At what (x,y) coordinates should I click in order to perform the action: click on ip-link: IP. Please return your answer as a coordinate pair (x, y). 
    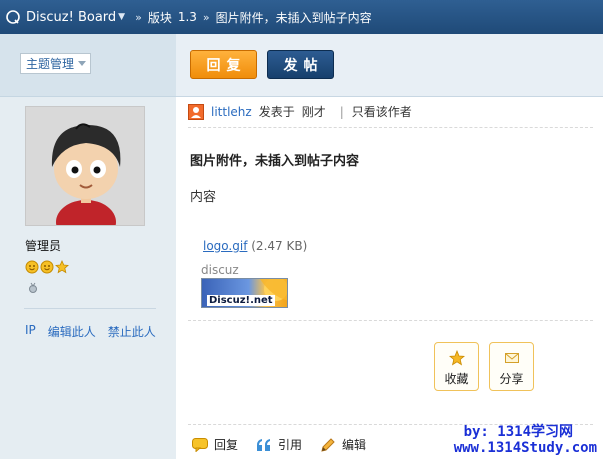
    Looking at the image, I should click on (30, 331).